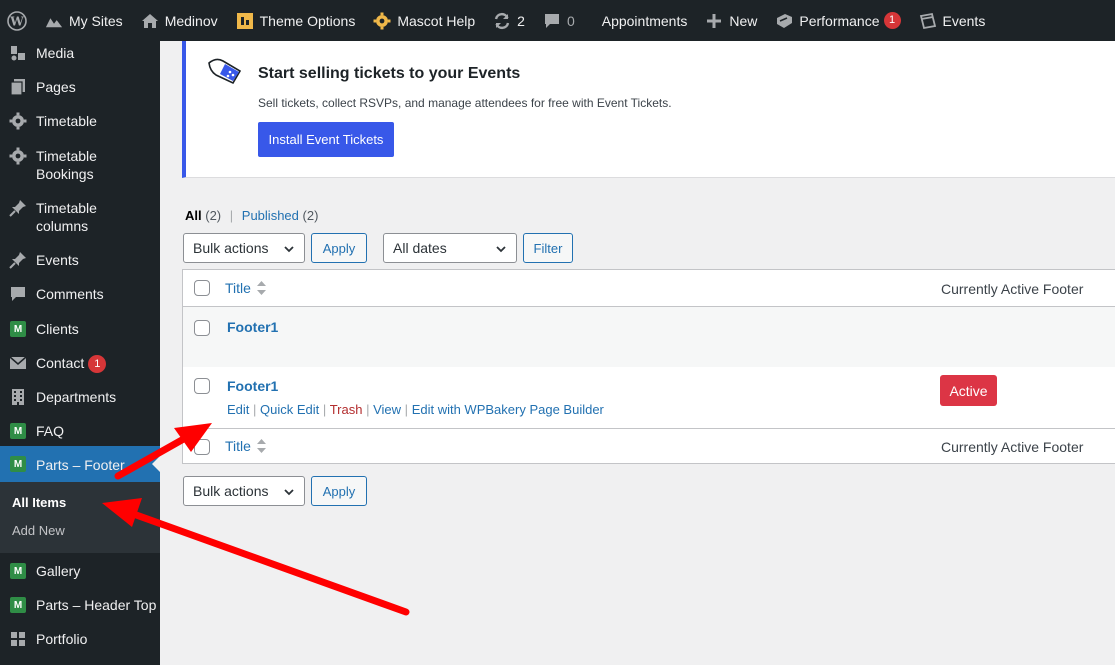 The width and height of the screenshot is (1115, 665). What do you see at coordinates (202, 288) in the screenshot?
I see `select-all-checkbox` at bounding box center [202, 288].